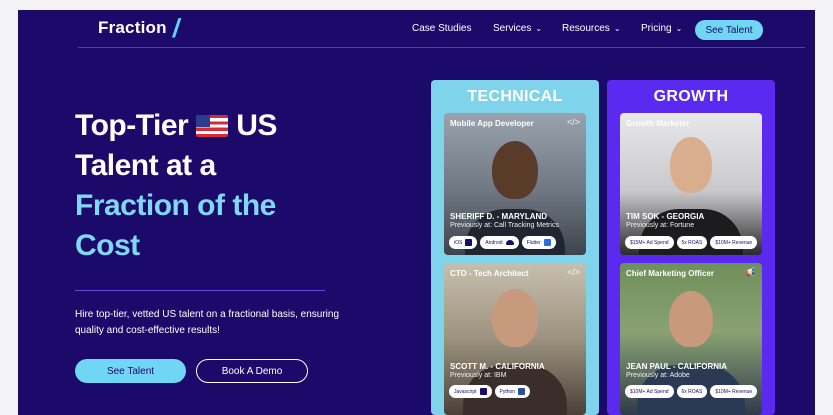 The image size is (833, 415). Describe the element at coordinates (586, 28) in the screenshot. I see `nav-label: Resources` at that location.